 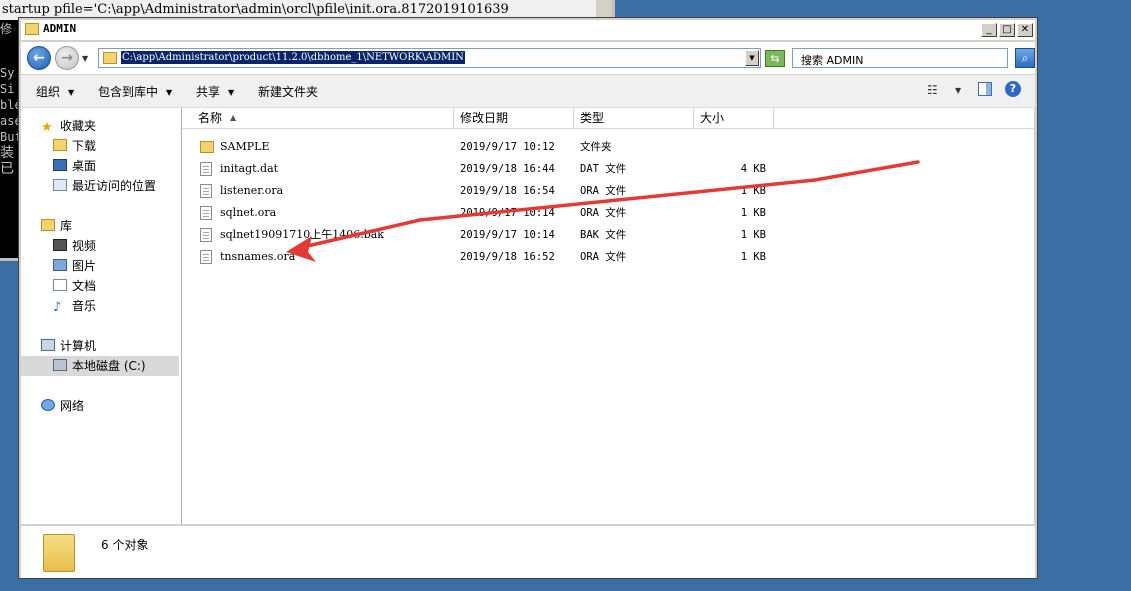 I want to click on file-row: SAMPLE 2019/9/17 10:12 文件夹, so click(x=608, y=147).